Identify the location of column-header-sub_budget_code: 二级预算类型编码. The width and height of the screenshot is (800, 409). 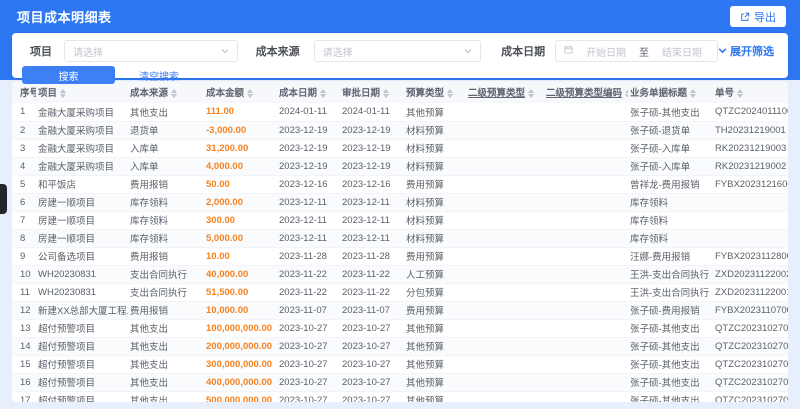
(586, 92).